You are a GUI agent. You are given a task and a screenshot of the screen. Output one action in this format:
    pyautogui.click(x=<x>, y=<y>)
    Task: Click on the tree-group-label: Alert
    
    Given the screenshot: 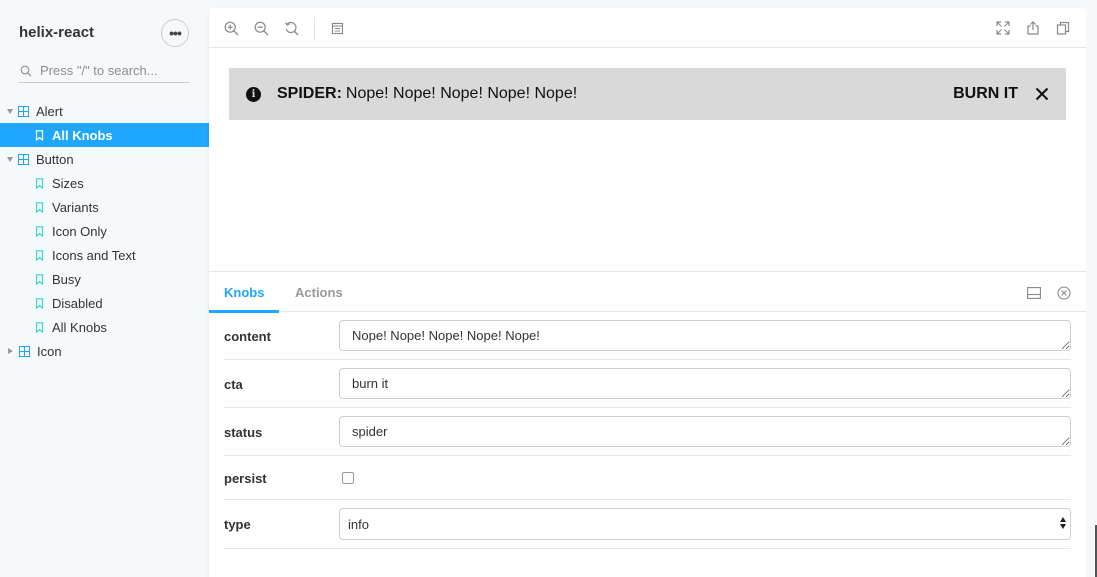 What is the action you would take?
    pyautogui.click(x=49, y=111)
    